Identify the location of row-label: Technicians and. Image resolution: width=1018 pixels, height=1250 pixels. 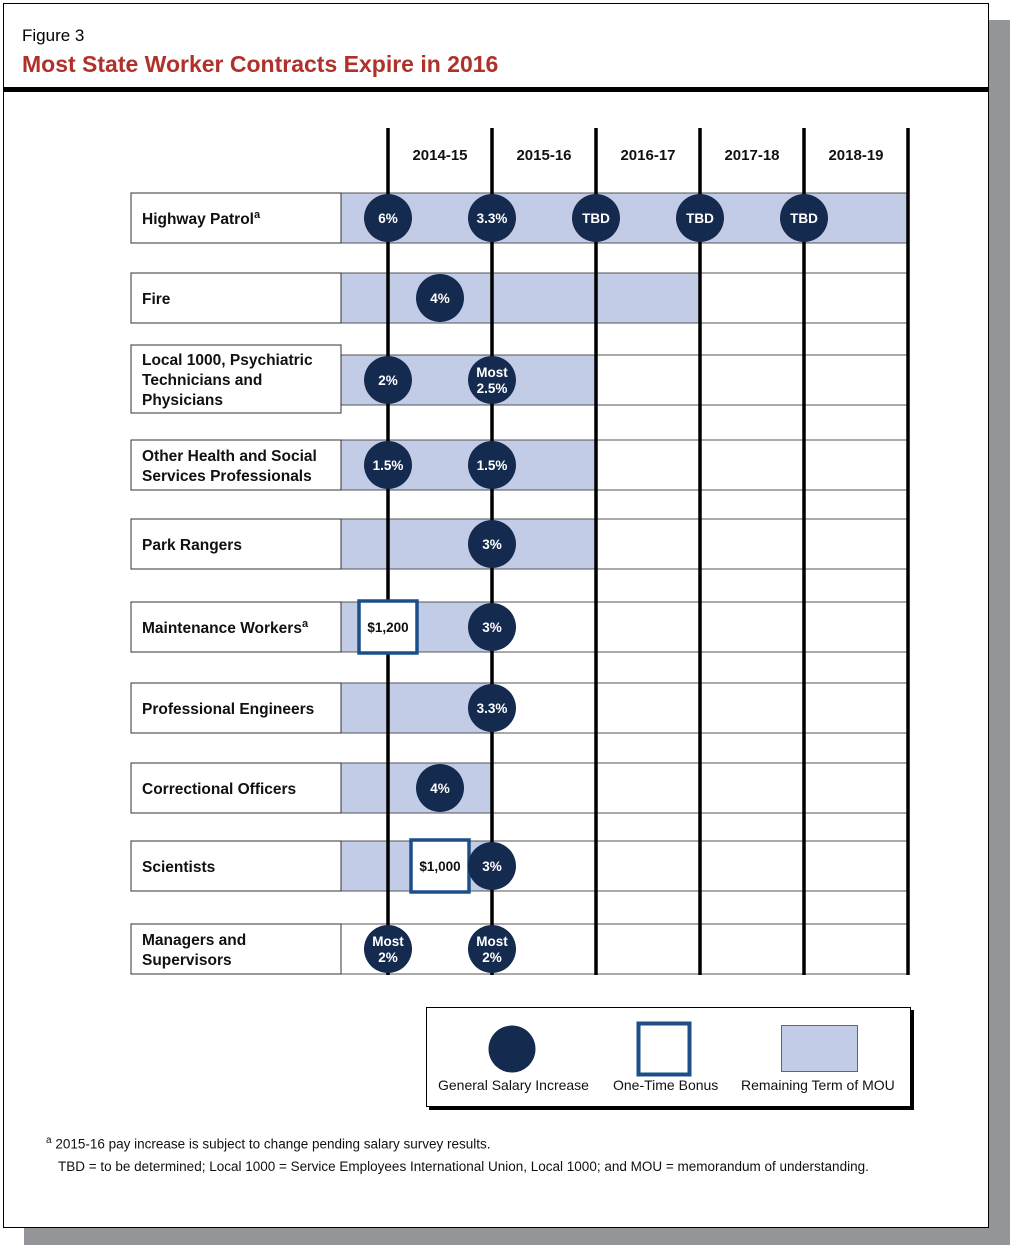
(202, 380).